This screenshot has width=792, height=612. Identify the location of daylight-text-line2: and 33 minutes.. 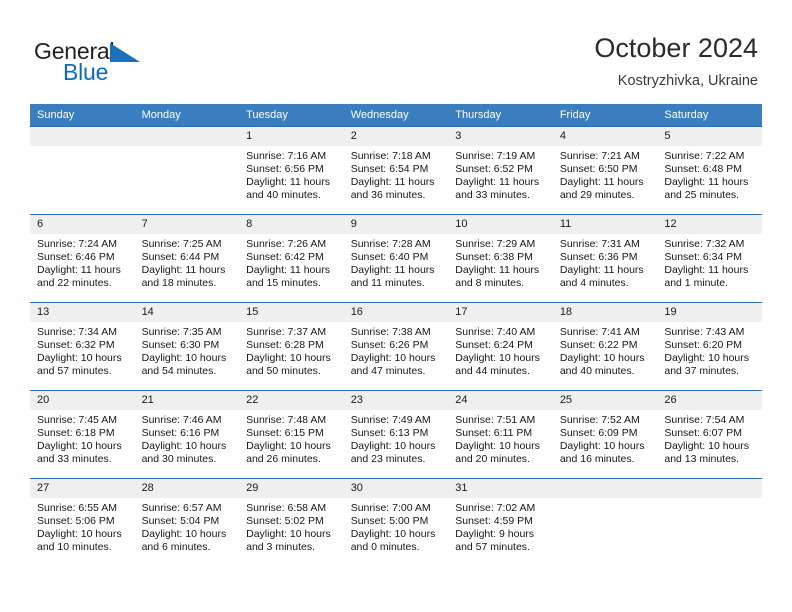
(74, 458).